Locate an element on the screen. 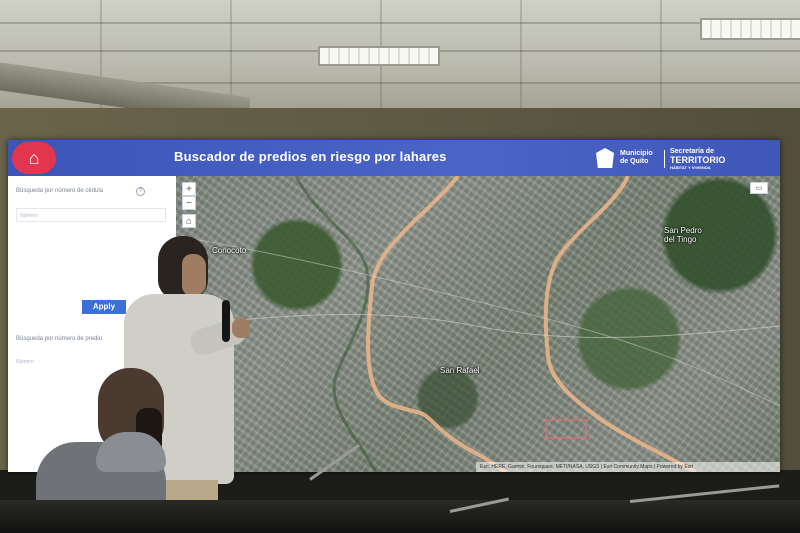 Image resolution: width=800 pixels, height=533 pixels. quito-crest-icon is located at coordinates (605, 158).